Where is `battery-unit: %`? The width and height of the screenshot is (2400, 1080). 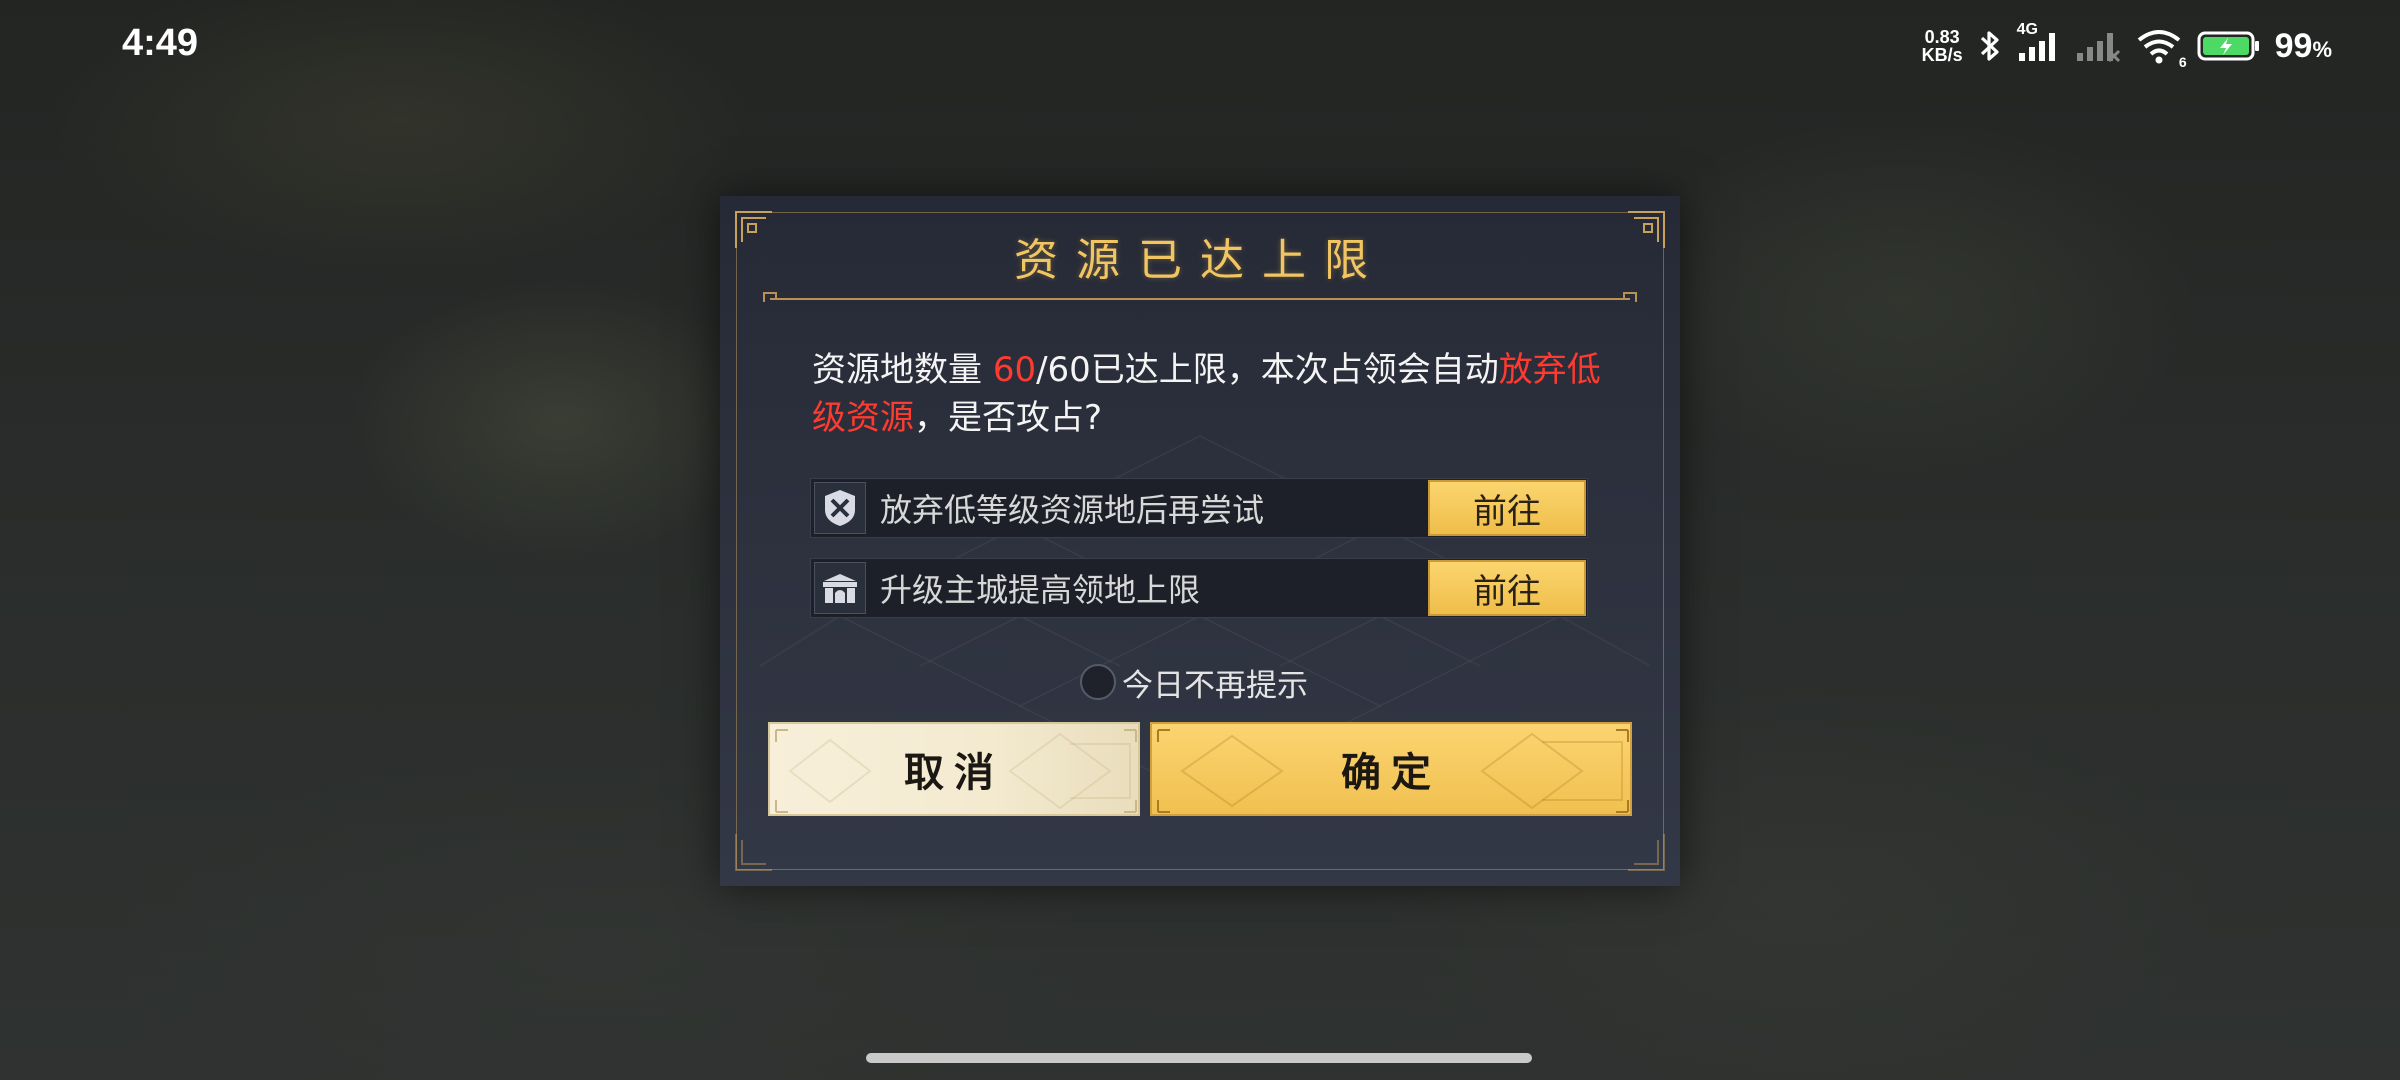 battery-unit: % is located at coordinates (2322, 49).